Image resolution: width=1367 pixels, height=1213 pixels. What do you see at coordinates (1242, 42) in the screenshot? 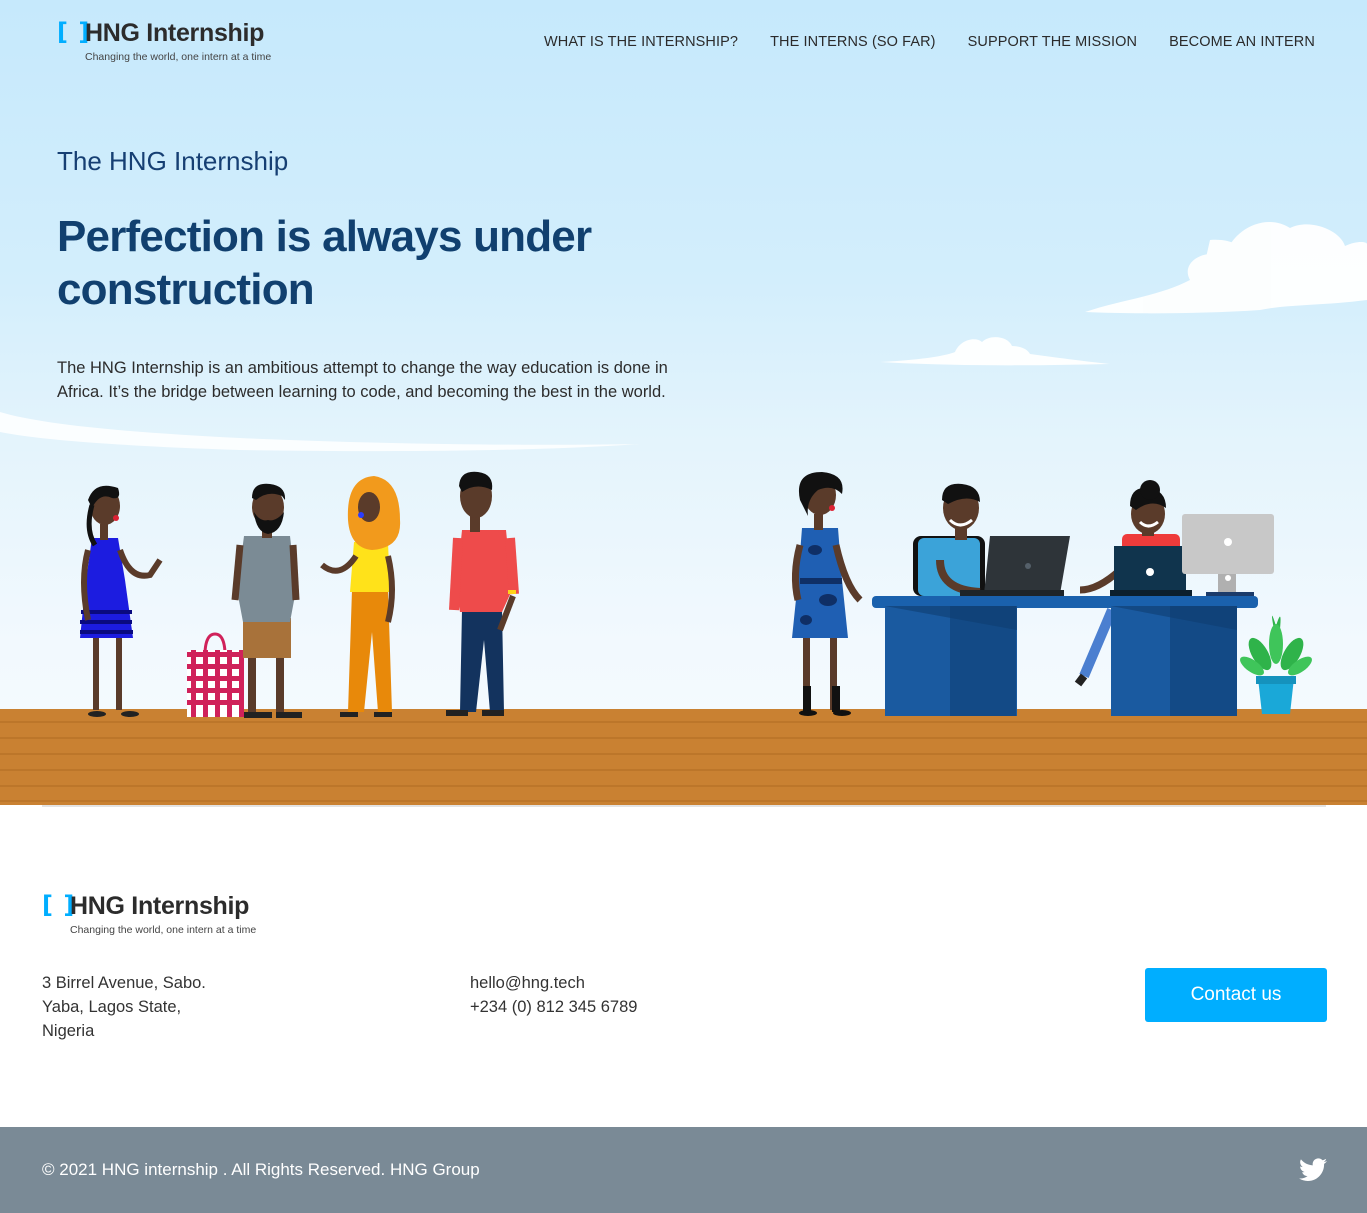
I see `nav-link-become-intern: BECOME AN INTERN` at bounding box center [1242, 42].